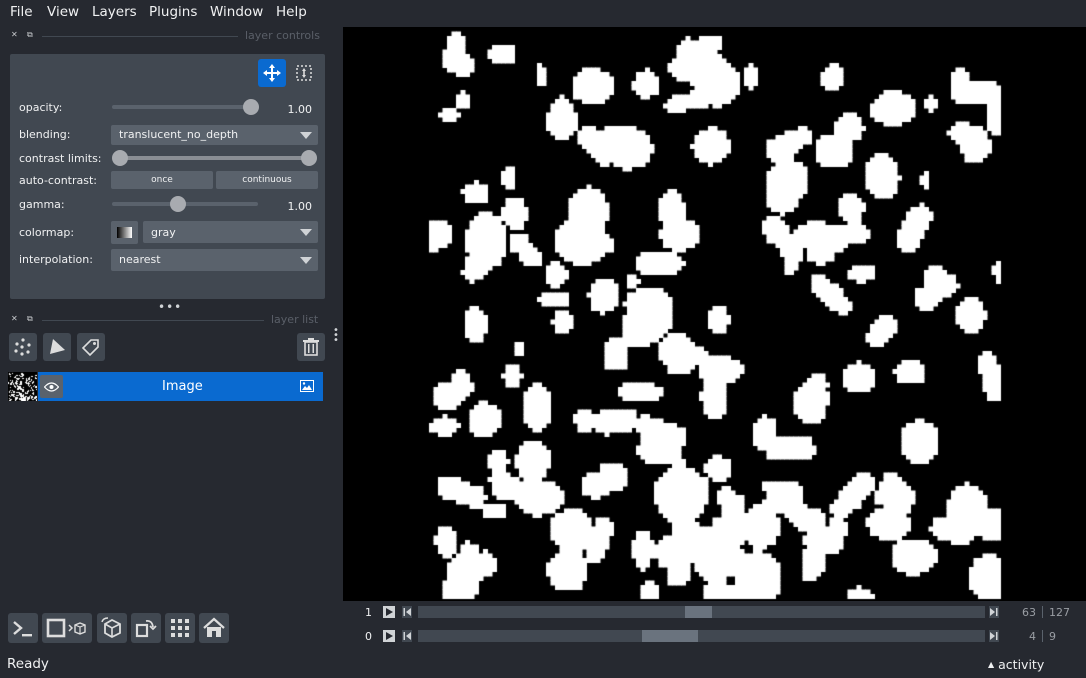 The width and height of the screenshot is (1086, 678). I want to click on layer-list-item: Image, so click(180, 386).